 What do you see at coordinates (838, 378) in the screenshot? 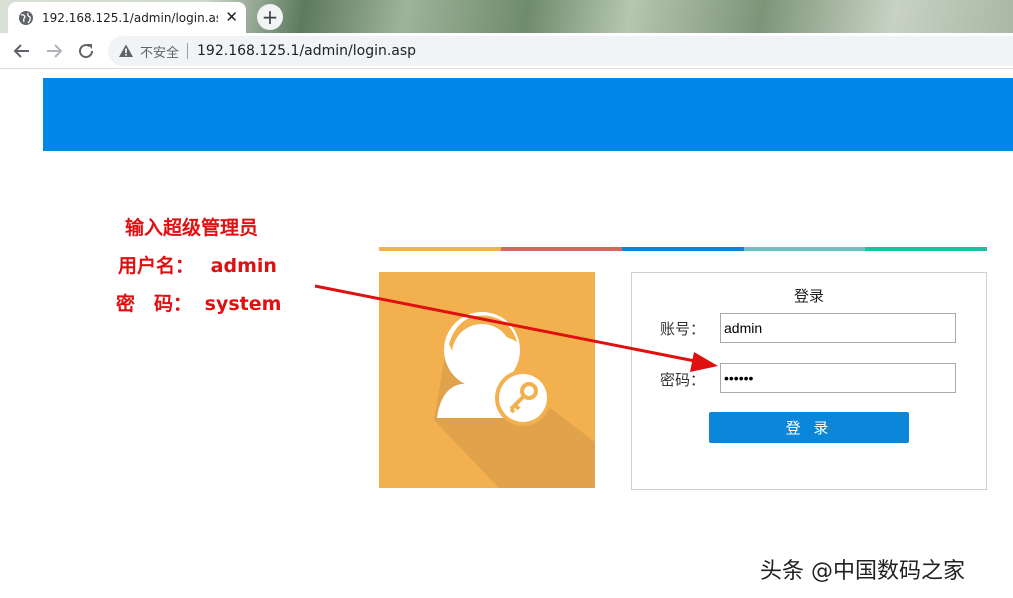
I see `password-input` at bounding box center [838, 378].